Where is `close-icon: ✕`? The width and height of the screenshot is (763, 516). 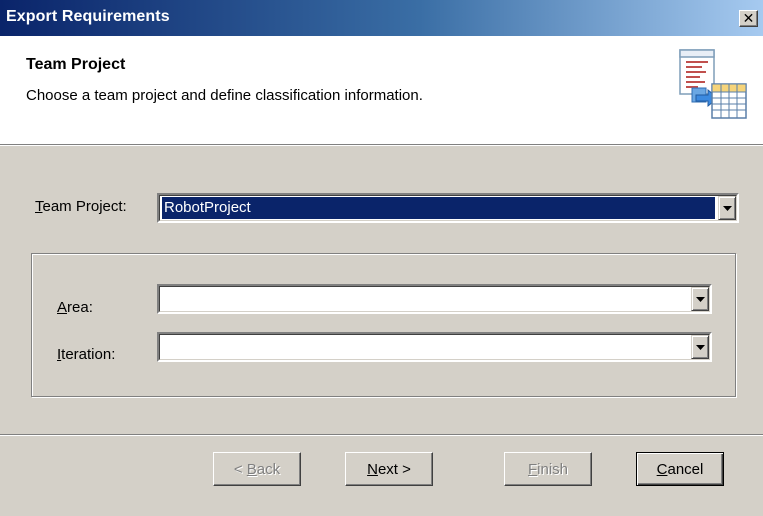 close-icon: ✕ is located at coordinates (748, 18).